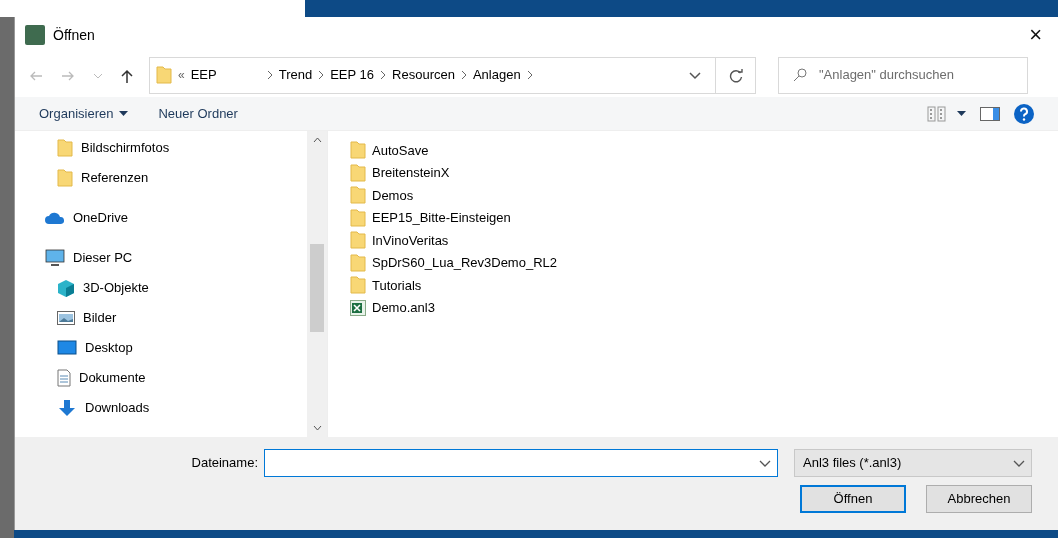 The image size is (1058, 538). I want to click on cloud-icon, so click(55, 218).